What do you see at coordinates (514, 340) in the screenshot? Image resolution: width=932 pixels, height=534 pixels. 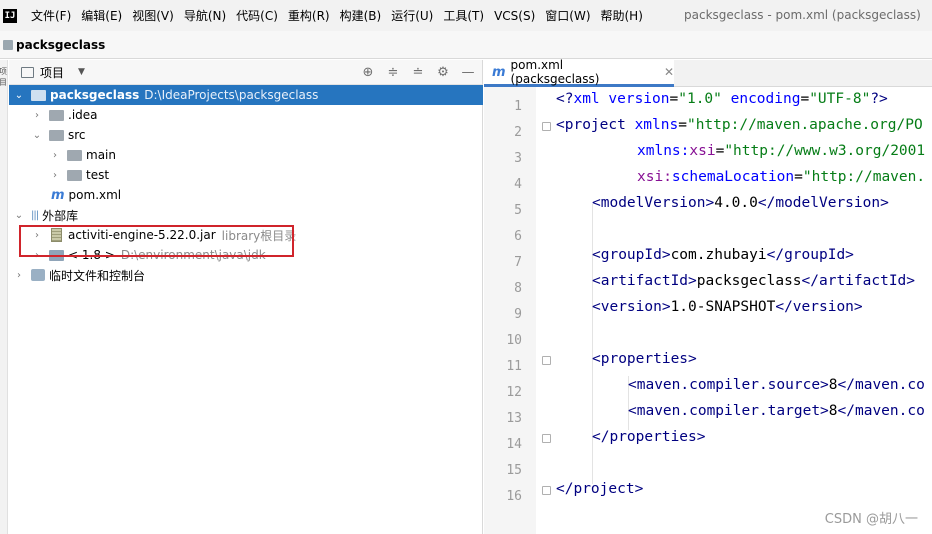 I see `line-number: 10` at bounding box center [514, 340].